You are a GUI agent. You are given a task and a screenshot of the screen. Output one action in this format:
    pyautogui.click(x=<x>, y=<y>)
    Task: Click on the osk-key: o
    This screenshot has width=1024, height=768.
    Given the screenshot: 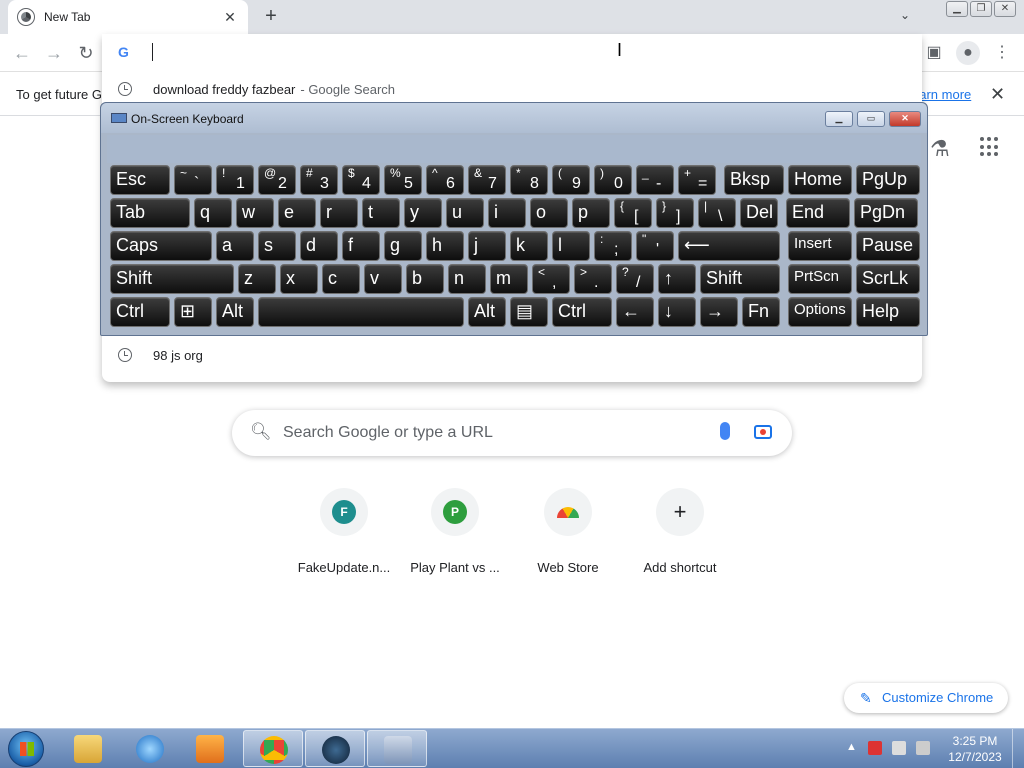 What is the action you would take?
    pyautogui.click(x=549, y=213)
    